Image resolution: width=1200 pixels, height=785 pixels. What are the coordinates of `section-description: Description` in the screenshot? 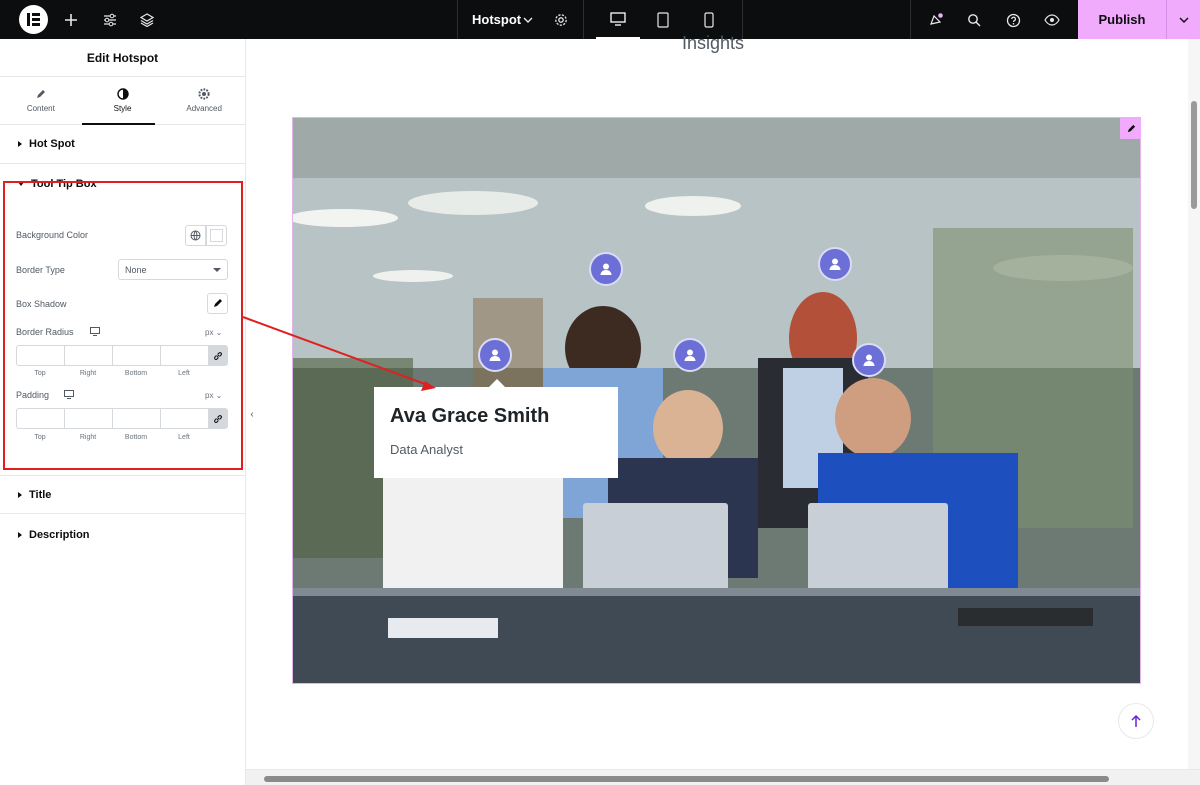 It's located at (122, 534).